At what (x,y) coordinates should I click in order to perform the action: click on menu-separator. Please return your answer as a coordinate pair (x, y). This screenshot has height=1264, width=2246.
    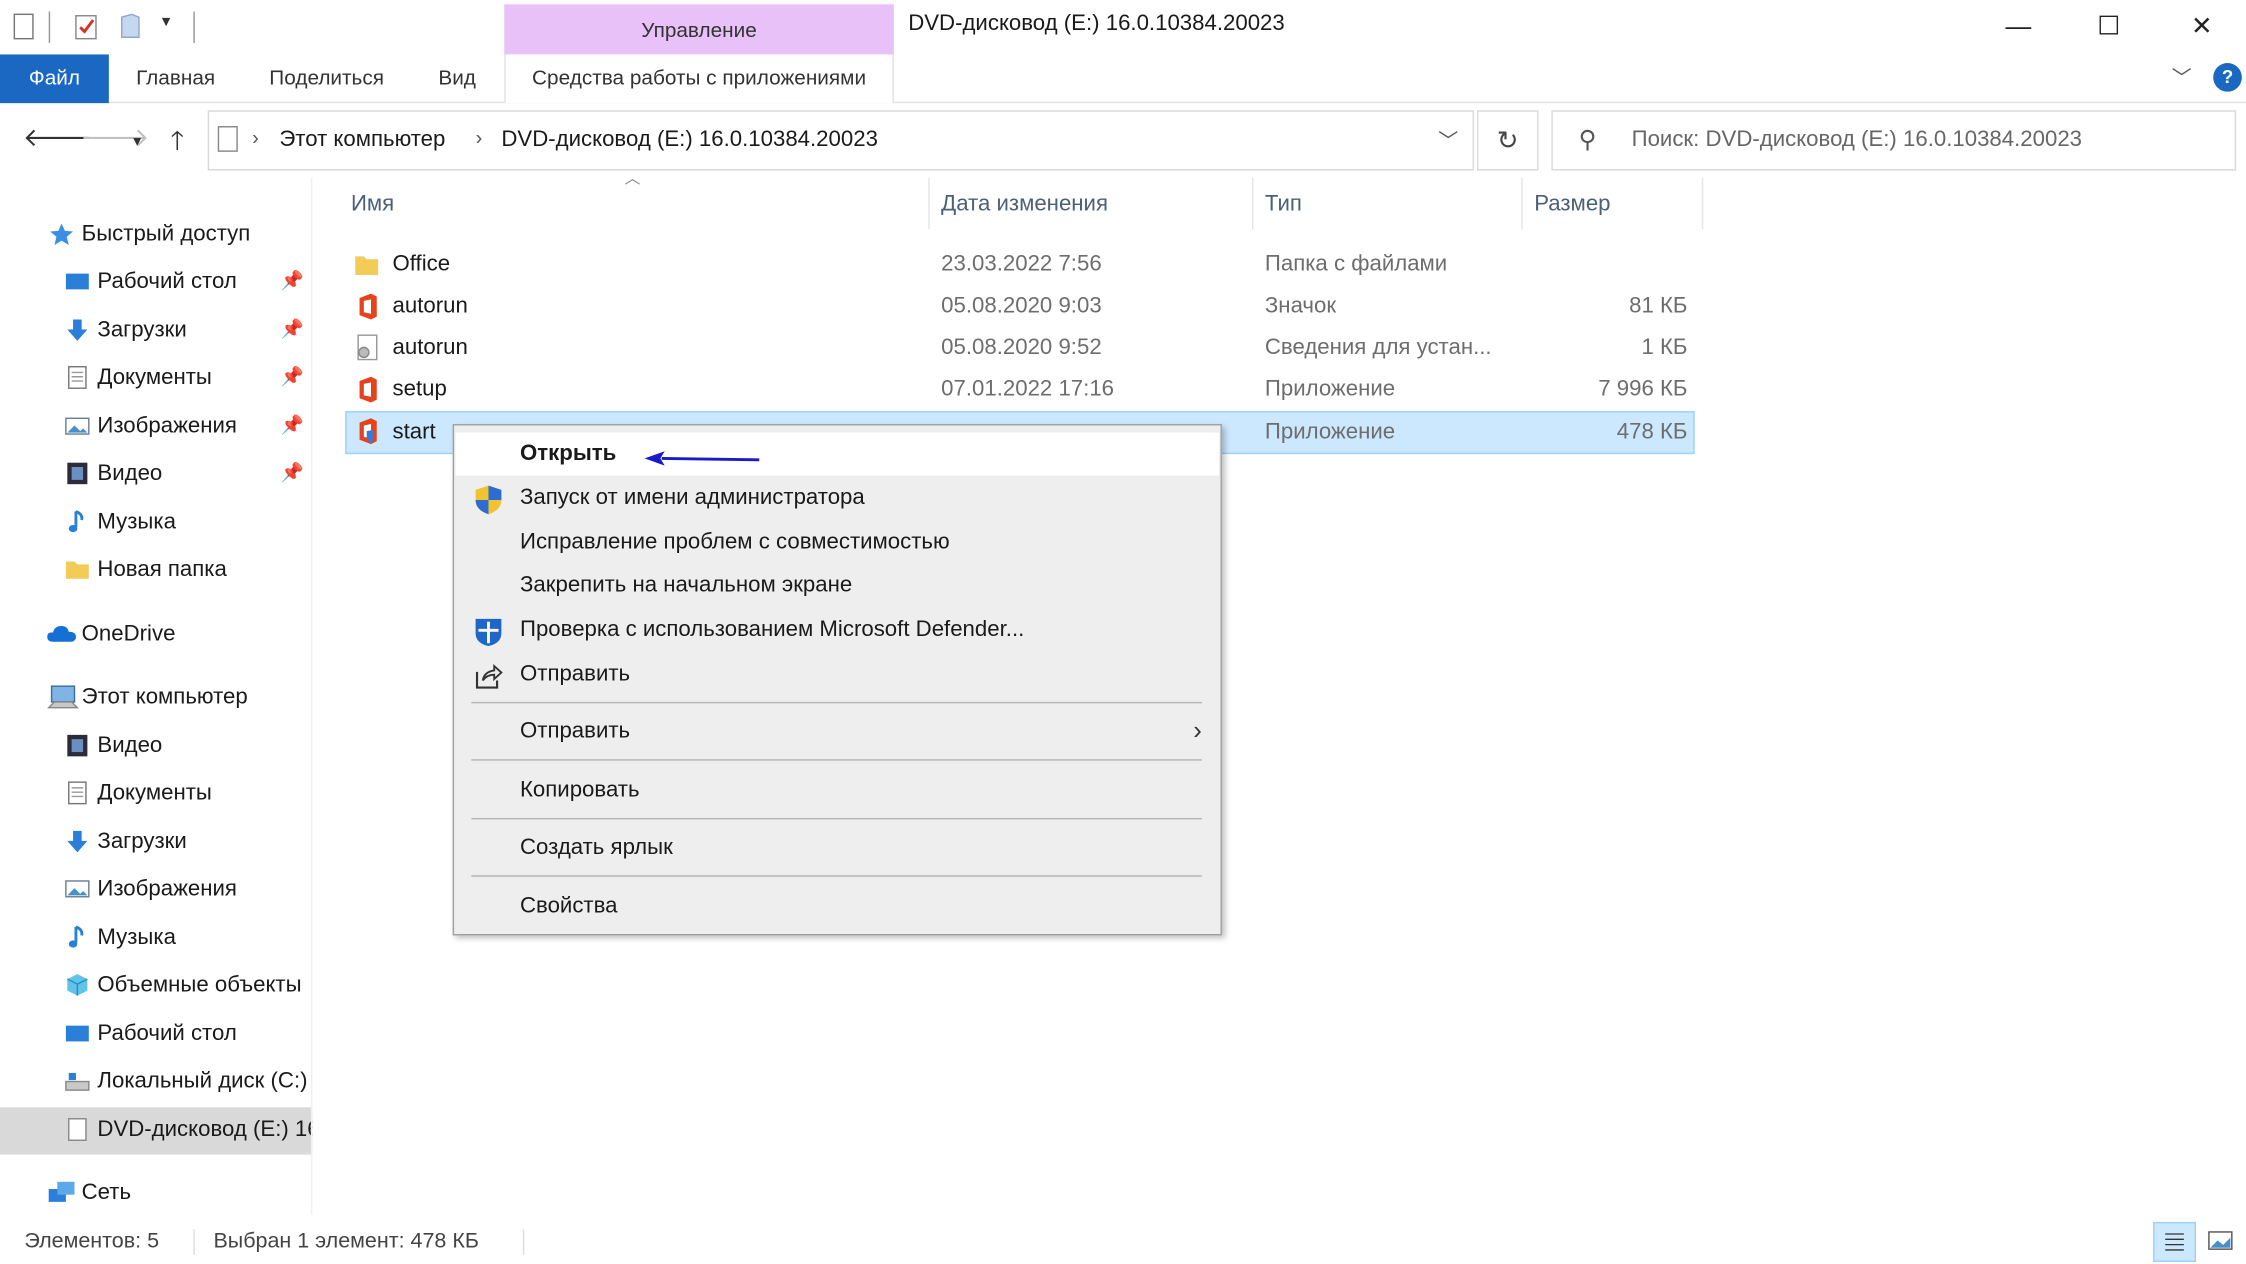
    Looking at the image, I should click on (836, 876).